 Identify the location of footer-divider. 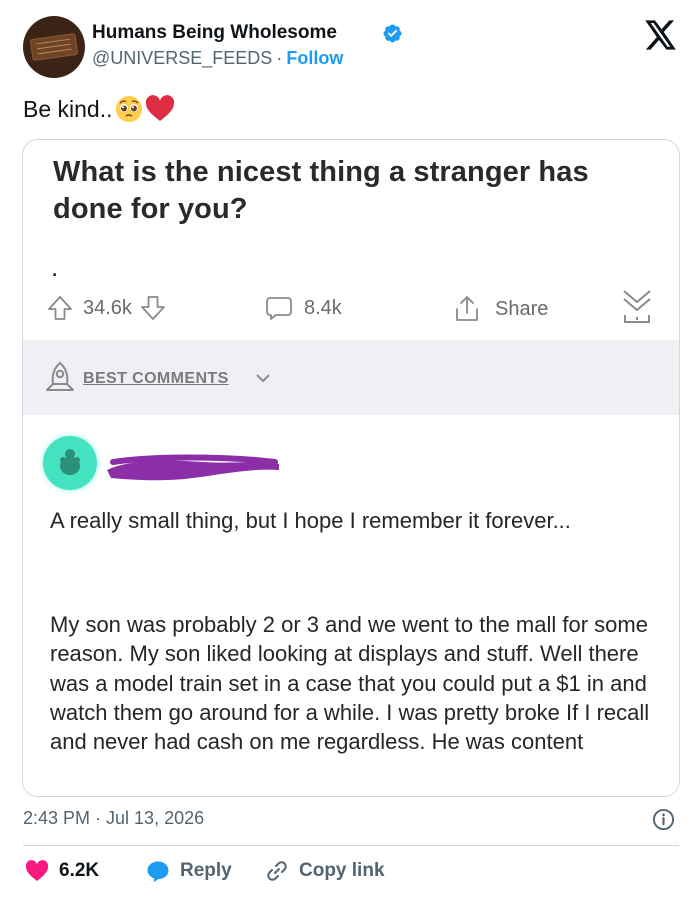
(351, 845).